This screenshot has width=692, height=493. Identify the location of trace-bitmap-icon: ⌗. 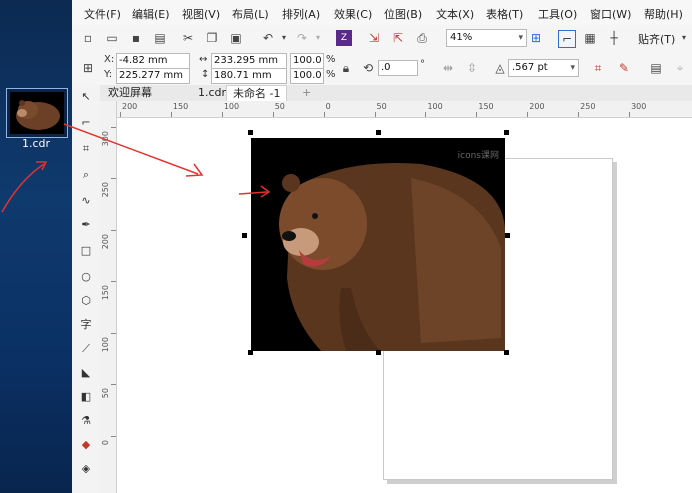
(598, 68).